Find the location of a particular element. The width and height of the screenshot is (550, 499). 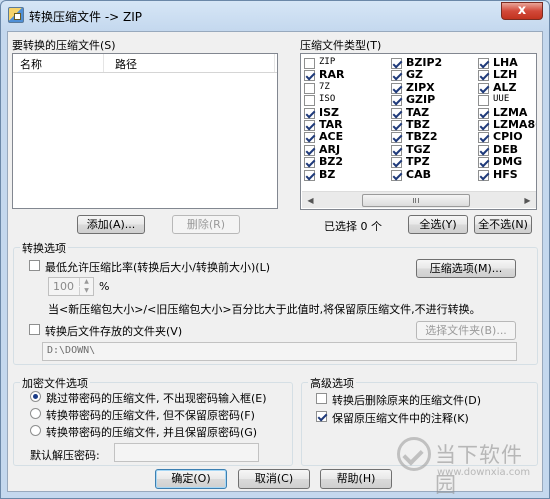

folder-path-field: D:\DOWN\ is located at coordinates (279, 351).